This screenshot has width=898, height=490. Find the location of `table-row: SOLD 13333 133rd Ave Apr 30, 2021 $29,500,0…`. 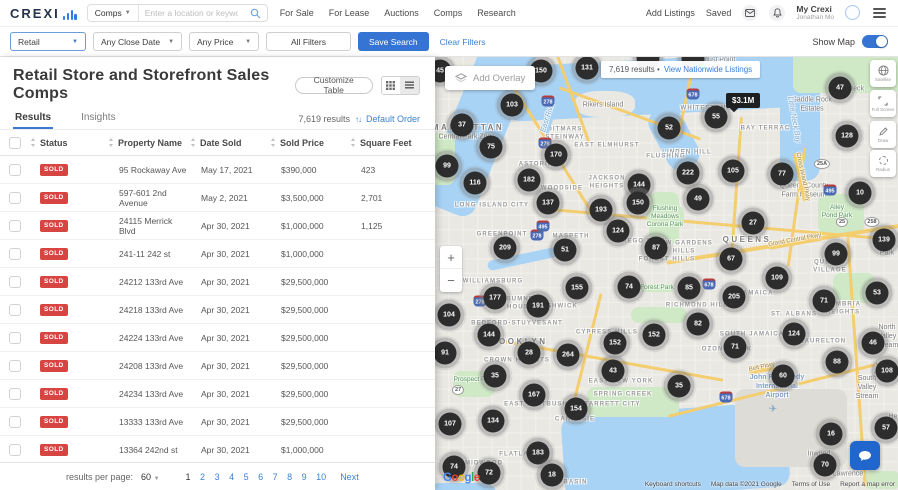

table-row: SOLD 13333 133rd Ave Apr 30, 2021 $29,500,0… is located at coordinates (217, 422).